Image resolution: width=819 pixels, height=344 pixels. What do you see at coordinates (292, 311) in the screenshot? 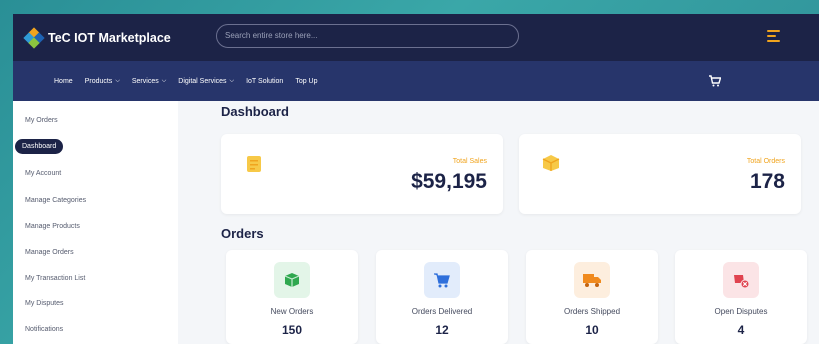
I see `order-card-label: New Orders` at bounding box center [292, 311].